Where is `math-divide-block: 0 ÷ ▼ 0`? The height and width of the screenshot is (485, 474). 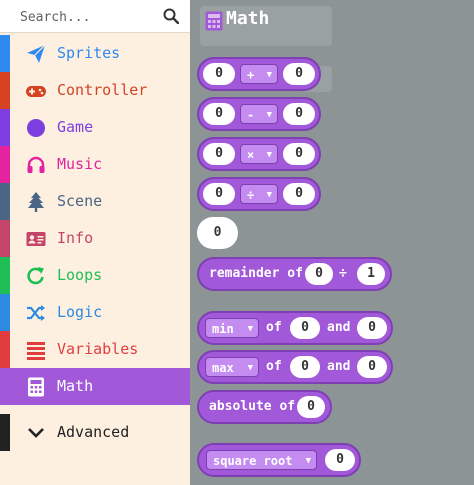 math-divide-block: 0 ÷ ▼ 0 is located at coordinates (259, 194).